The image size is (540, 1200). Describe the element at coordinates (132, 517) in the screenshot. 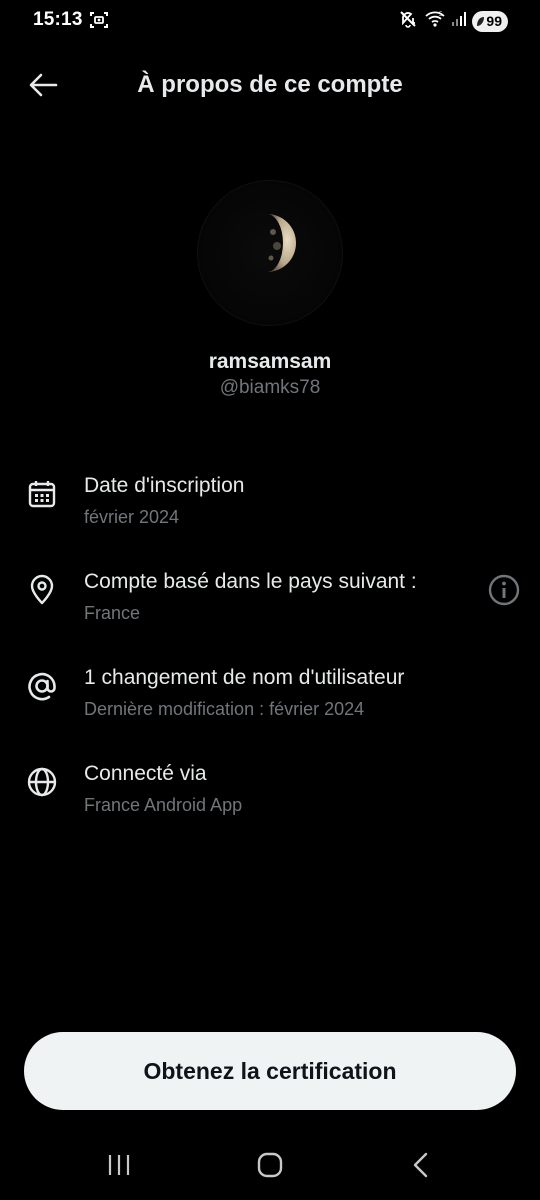

I see `info-value: février 2024` at that location.